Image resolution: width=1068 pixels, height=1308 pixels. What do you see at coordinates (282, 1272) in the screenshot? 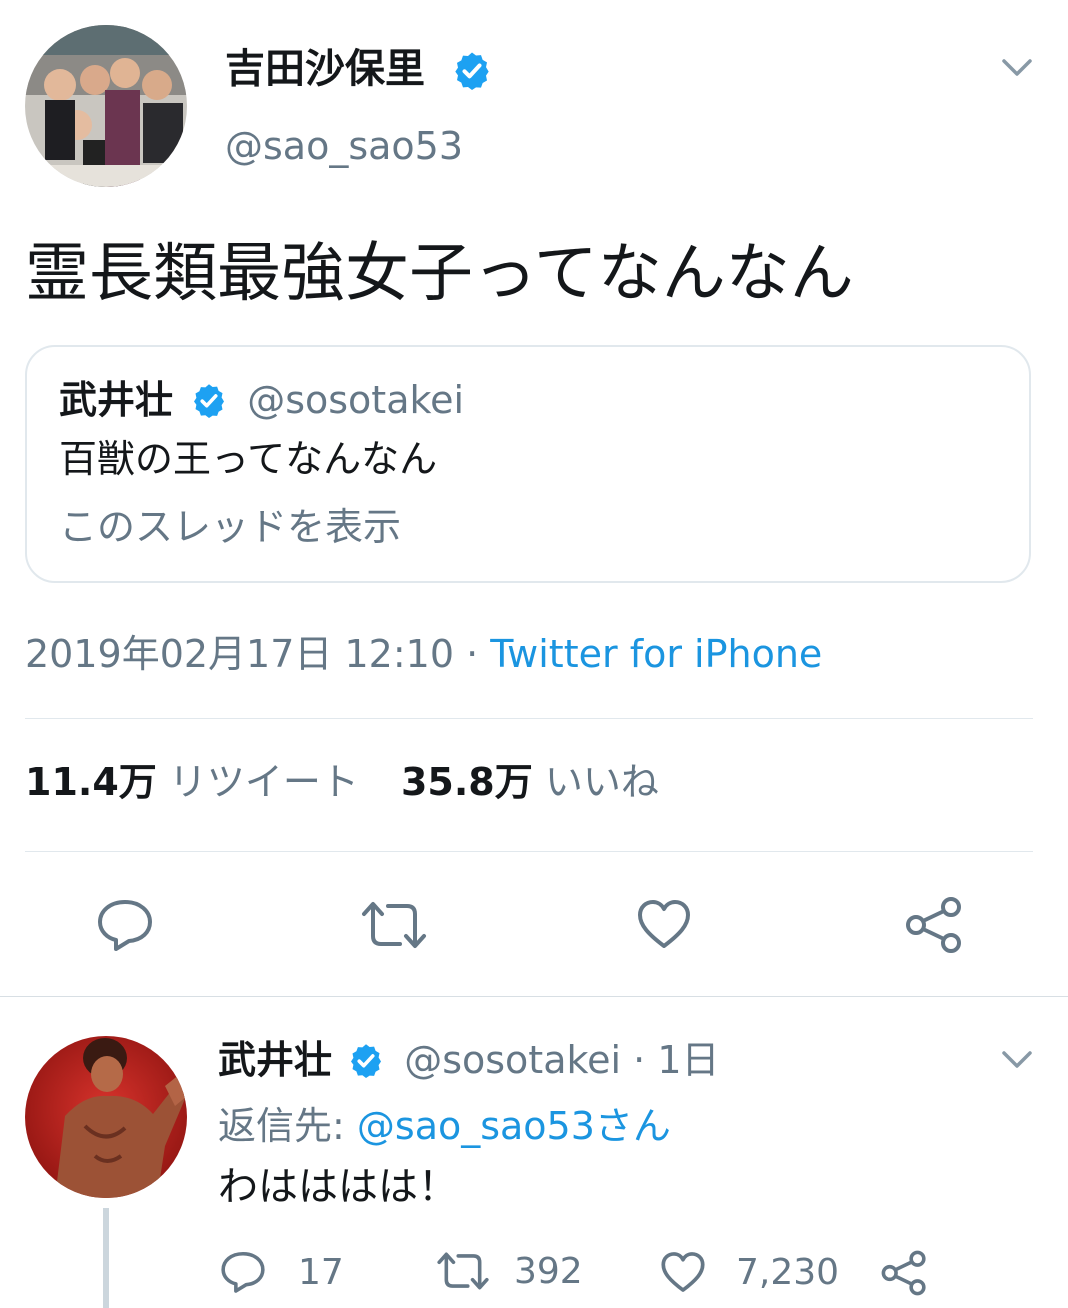
I see `reply-reply-button: 17` at bounding box center [282, 1272].